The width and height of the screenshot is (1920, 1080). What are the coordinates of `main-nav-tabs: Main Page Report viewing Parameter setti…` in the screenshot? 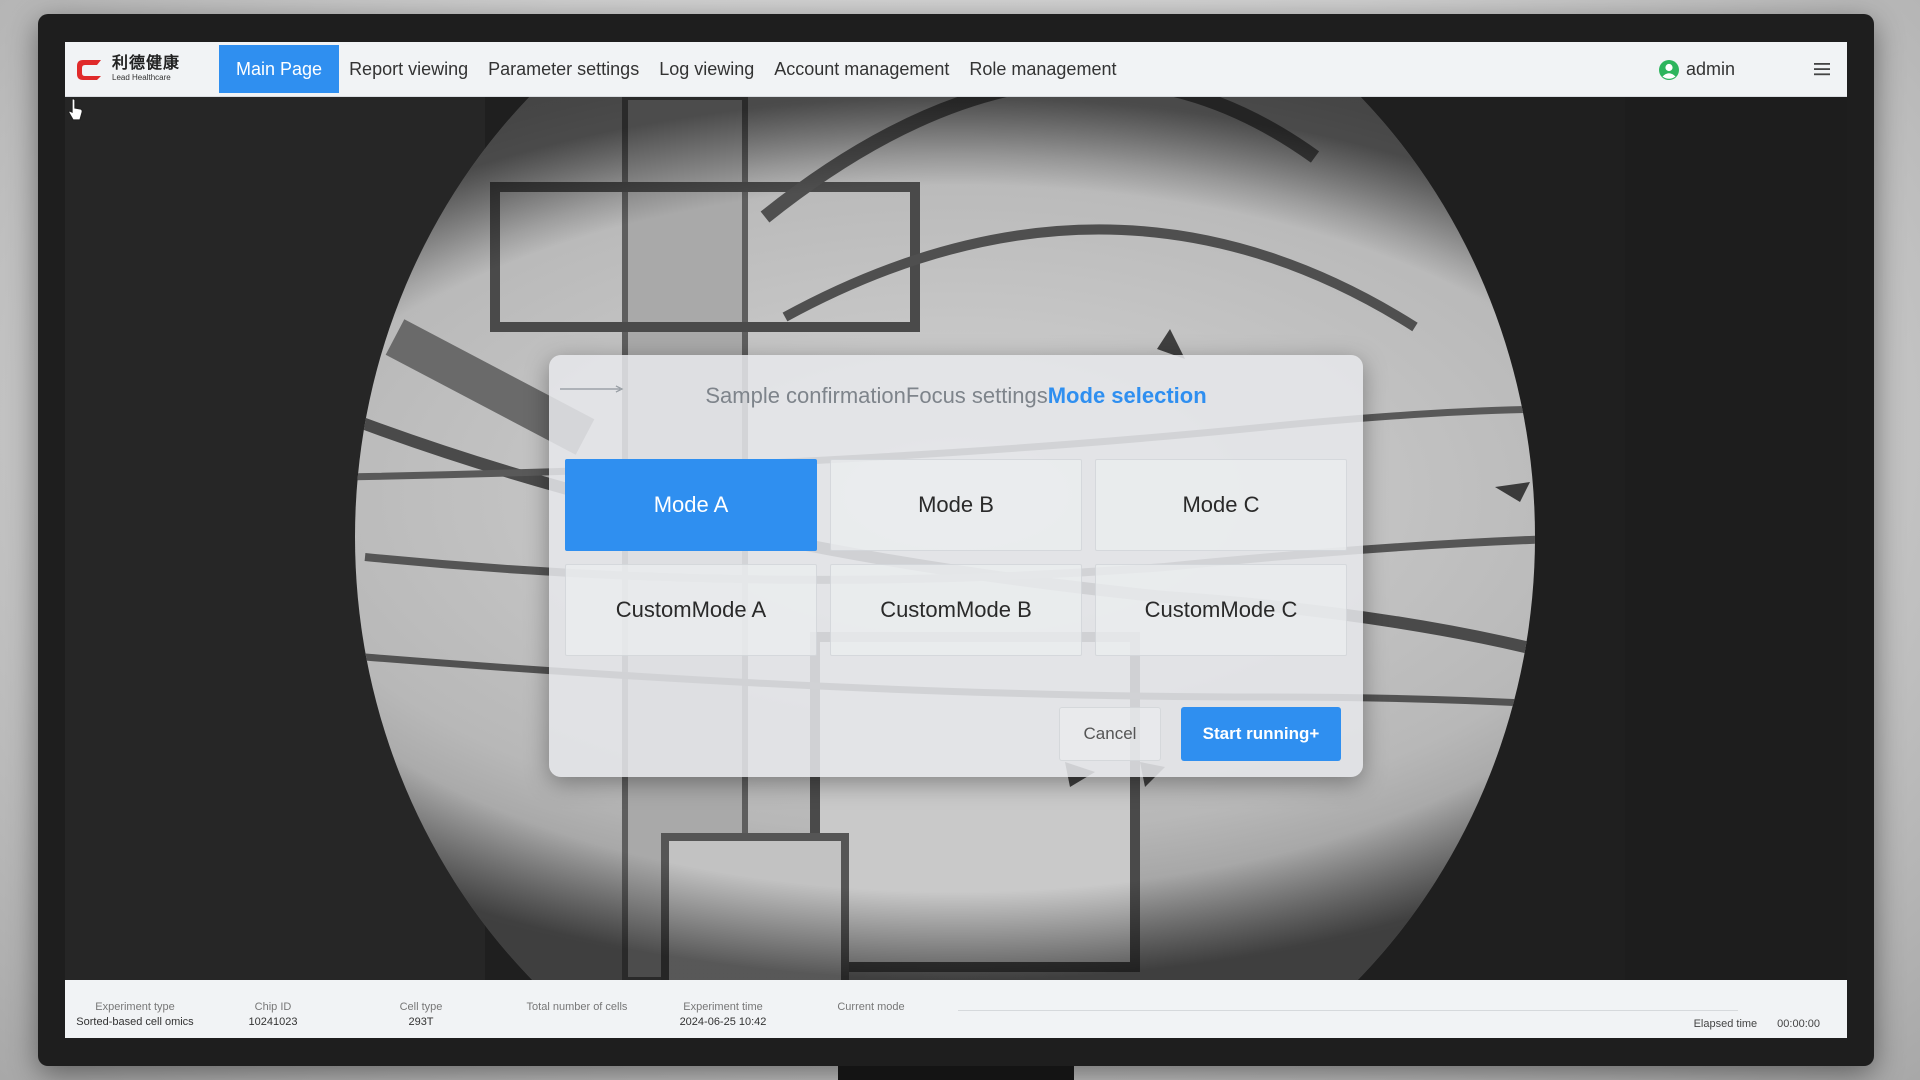 It's located at (672, 69).